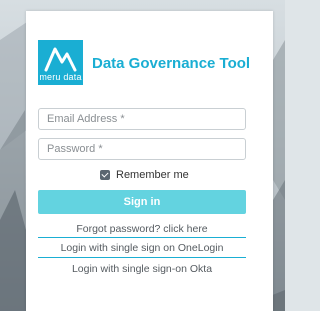 The height and width of the screenshot is (311, 320). What do you see at coordinates (60, 62) in the screenshot?
I see `meru-data-logo: meru data` at bounding box center [60, 62].